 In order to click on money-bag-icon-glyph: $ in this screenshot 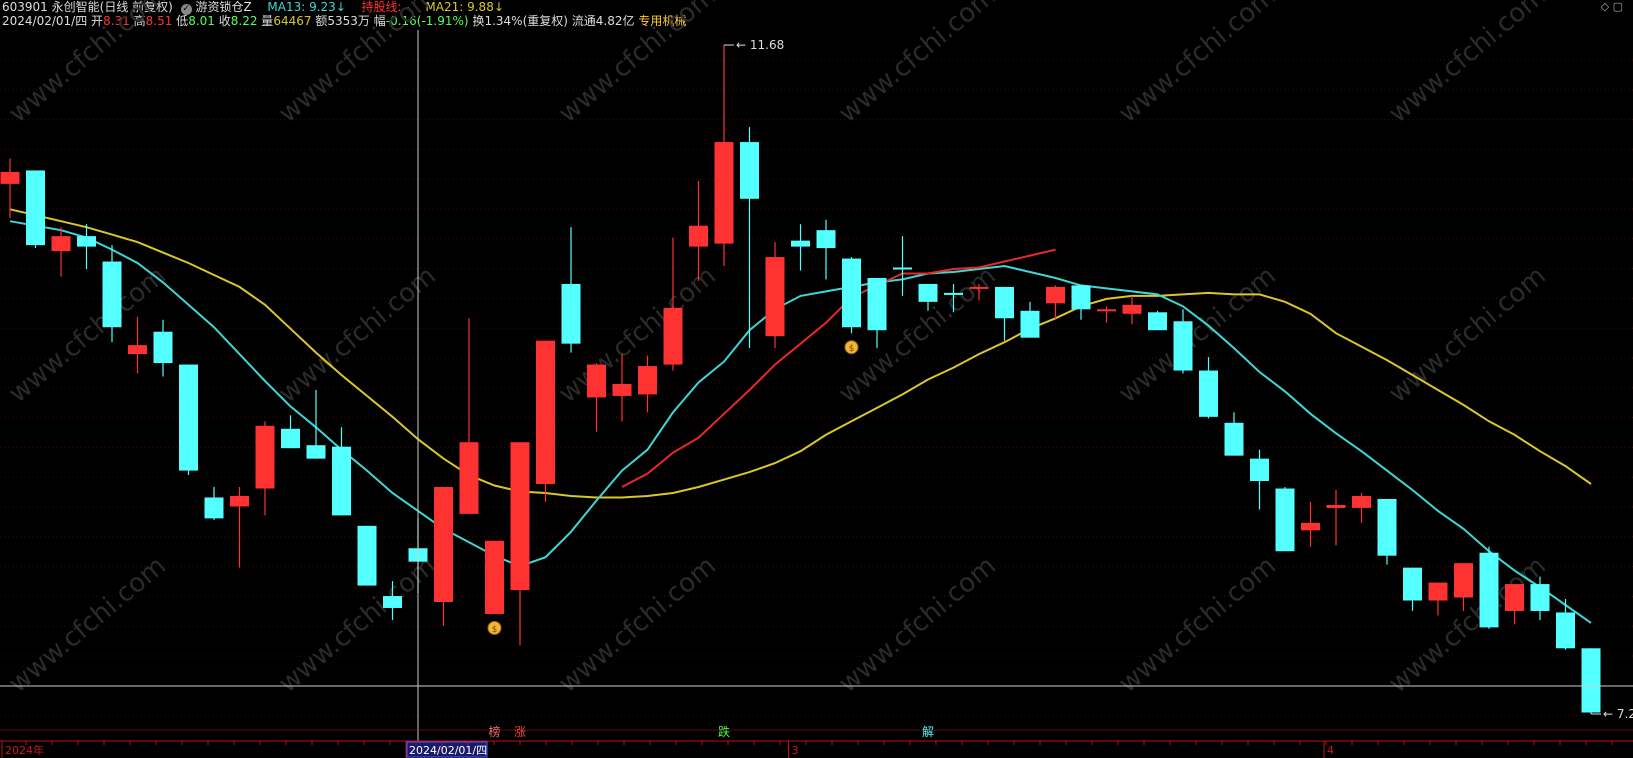, I will do `click(852, 349)`.